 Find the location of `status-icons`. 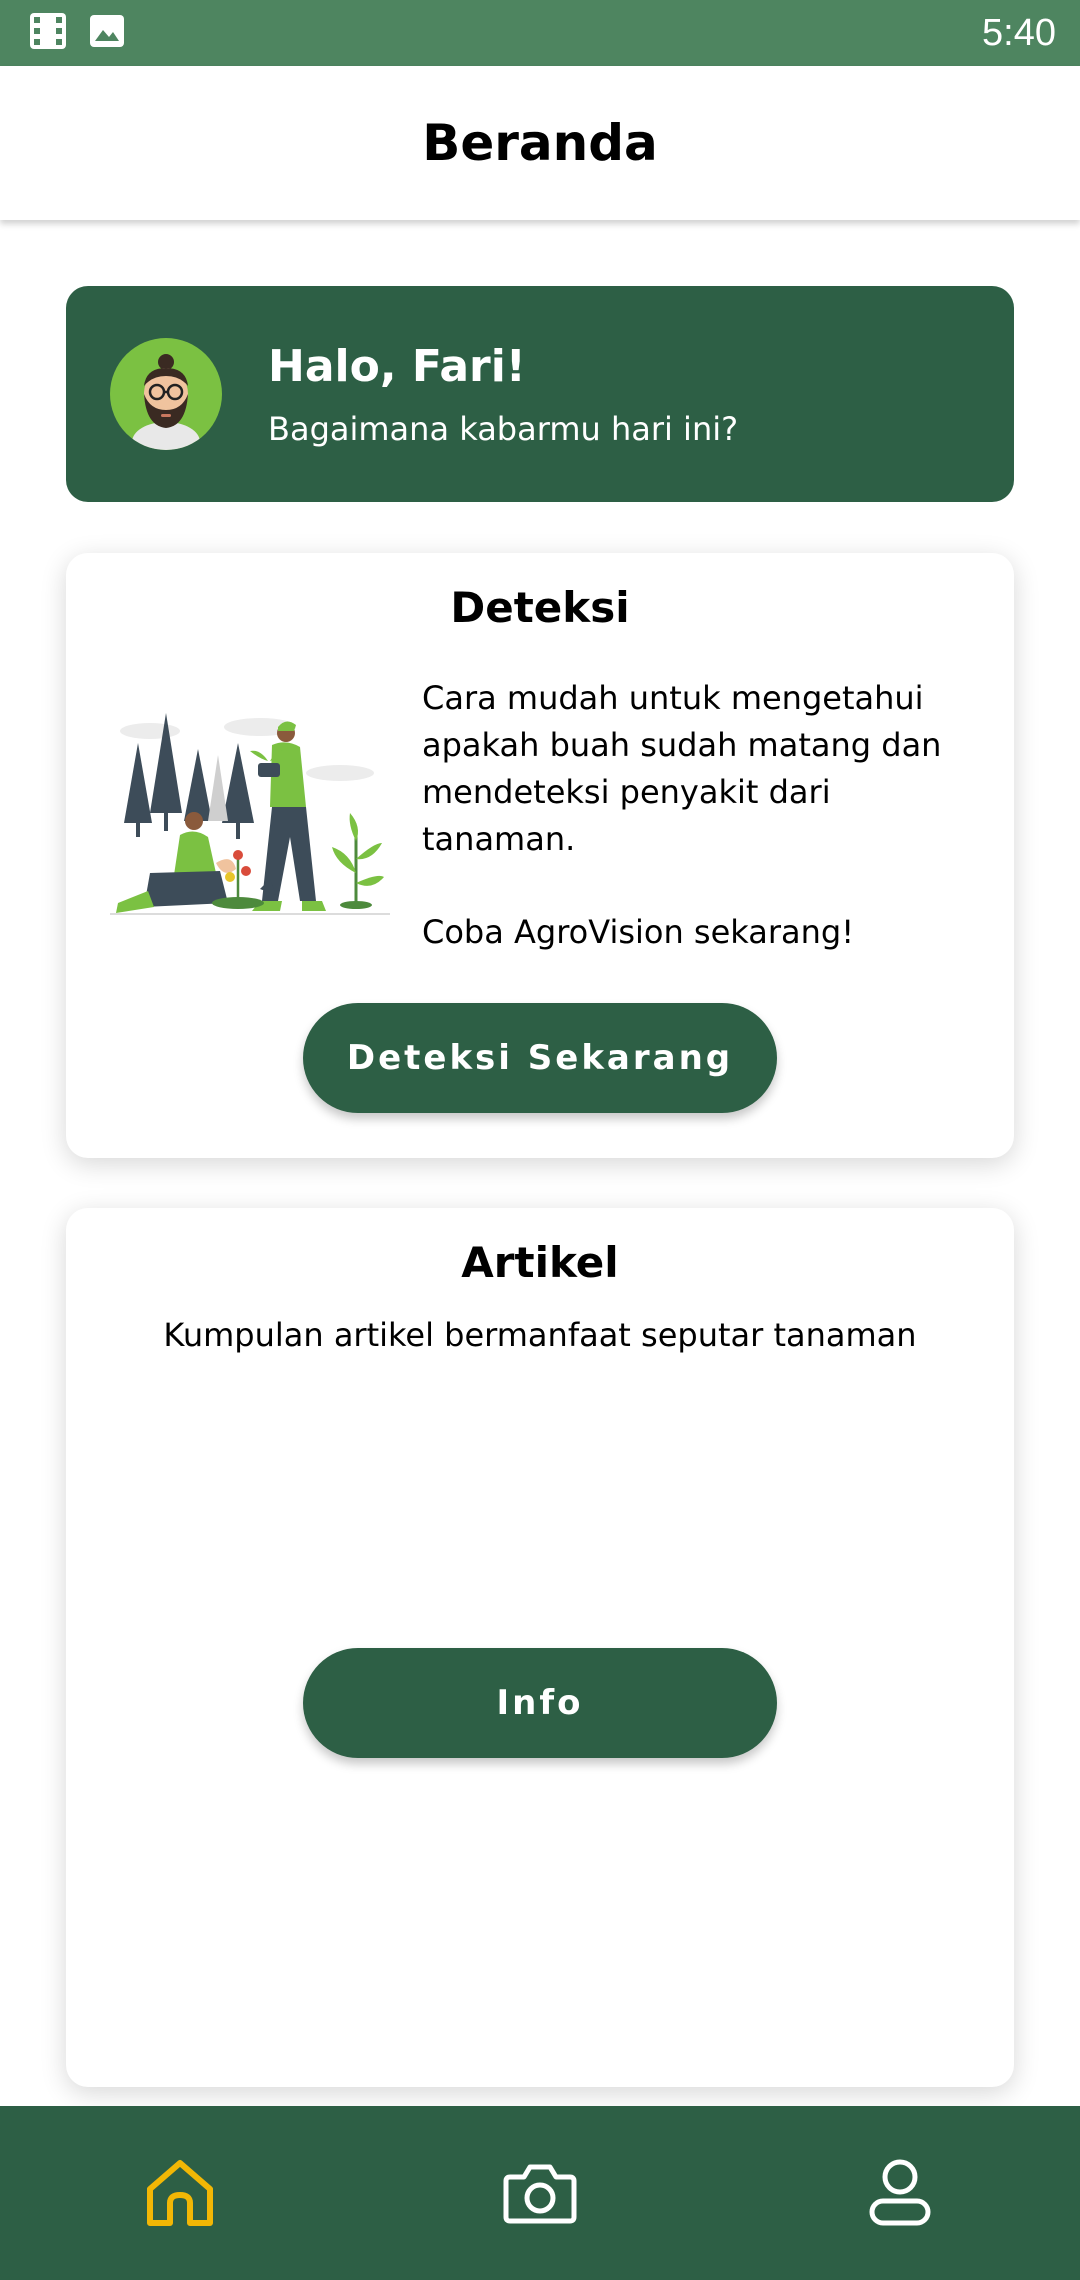

status-icons is located at coordinates (77, 33).